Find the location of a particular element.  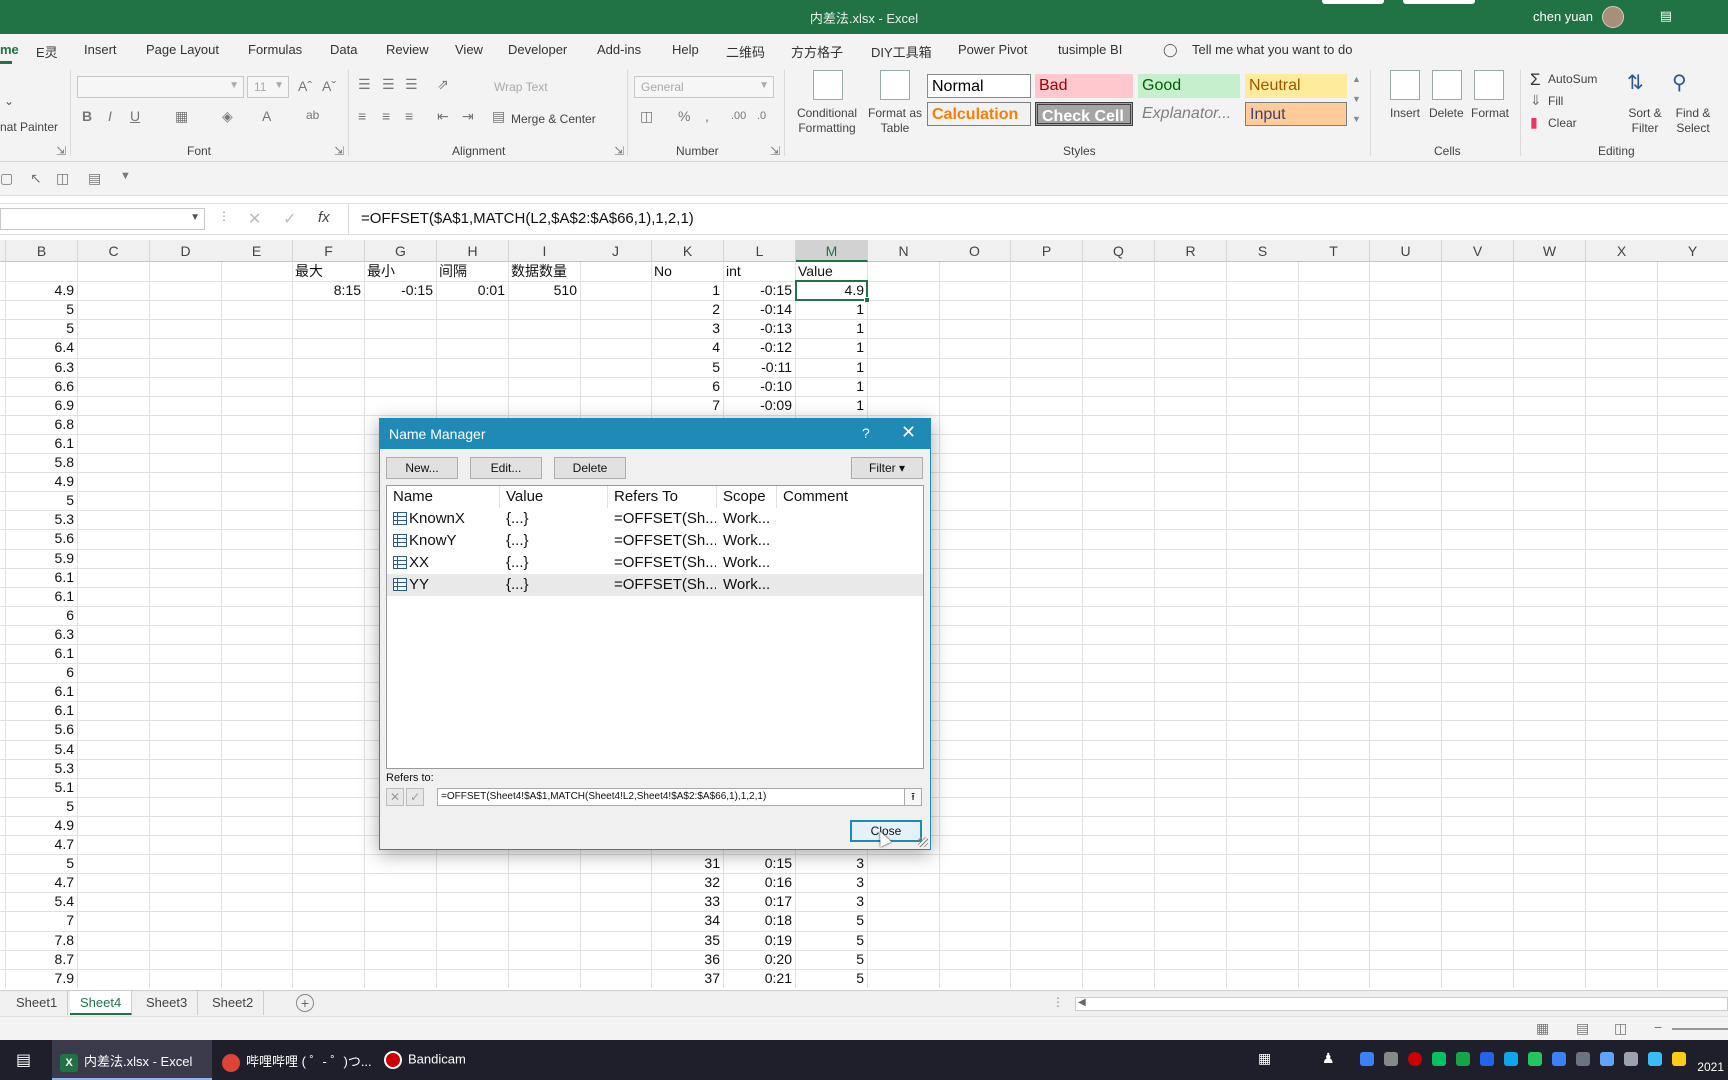

number-format-combo: General ▼ is located at coordinates (704, 87).